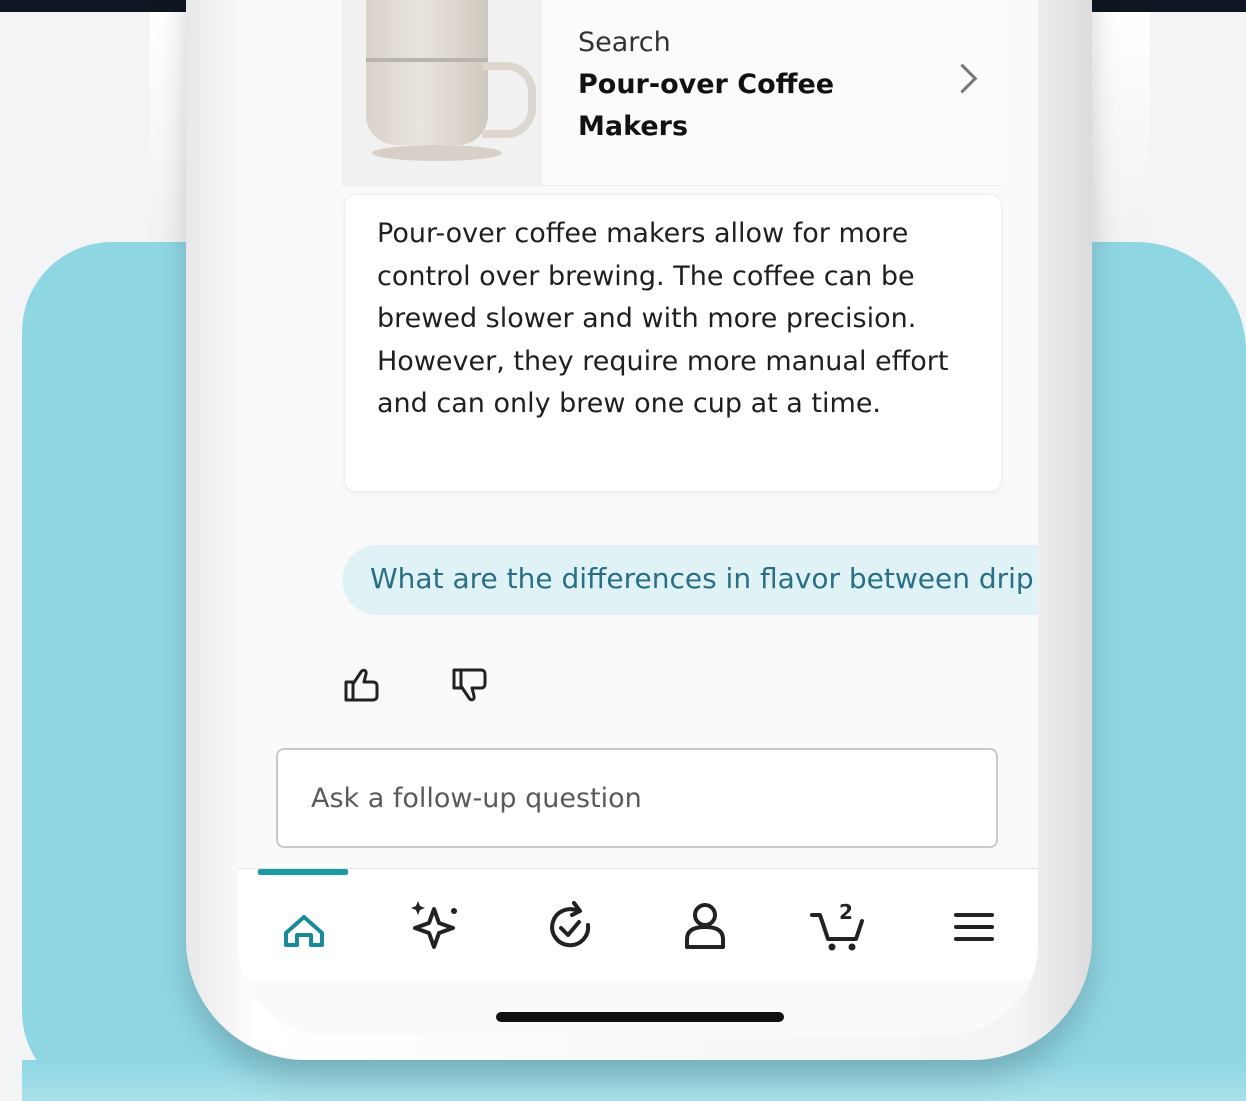 Image resolution: width=1246 pixels, height=1101 pixels. What do you see at coordinates (470, 685) in the screenshot?
I see `thumbs-down-icon` at bounding box center [470, 685].